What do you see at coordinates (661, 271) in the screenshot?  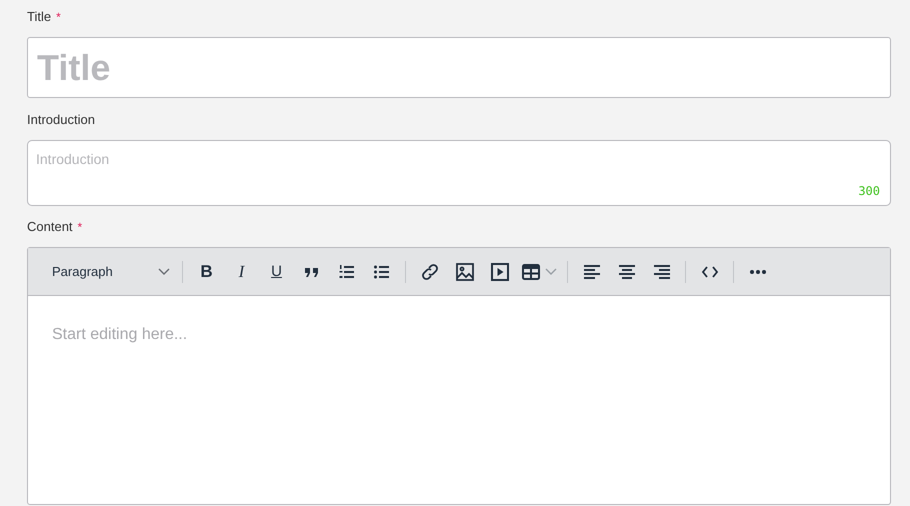 I see `align-right-icon` at bounding box center [661, 271].